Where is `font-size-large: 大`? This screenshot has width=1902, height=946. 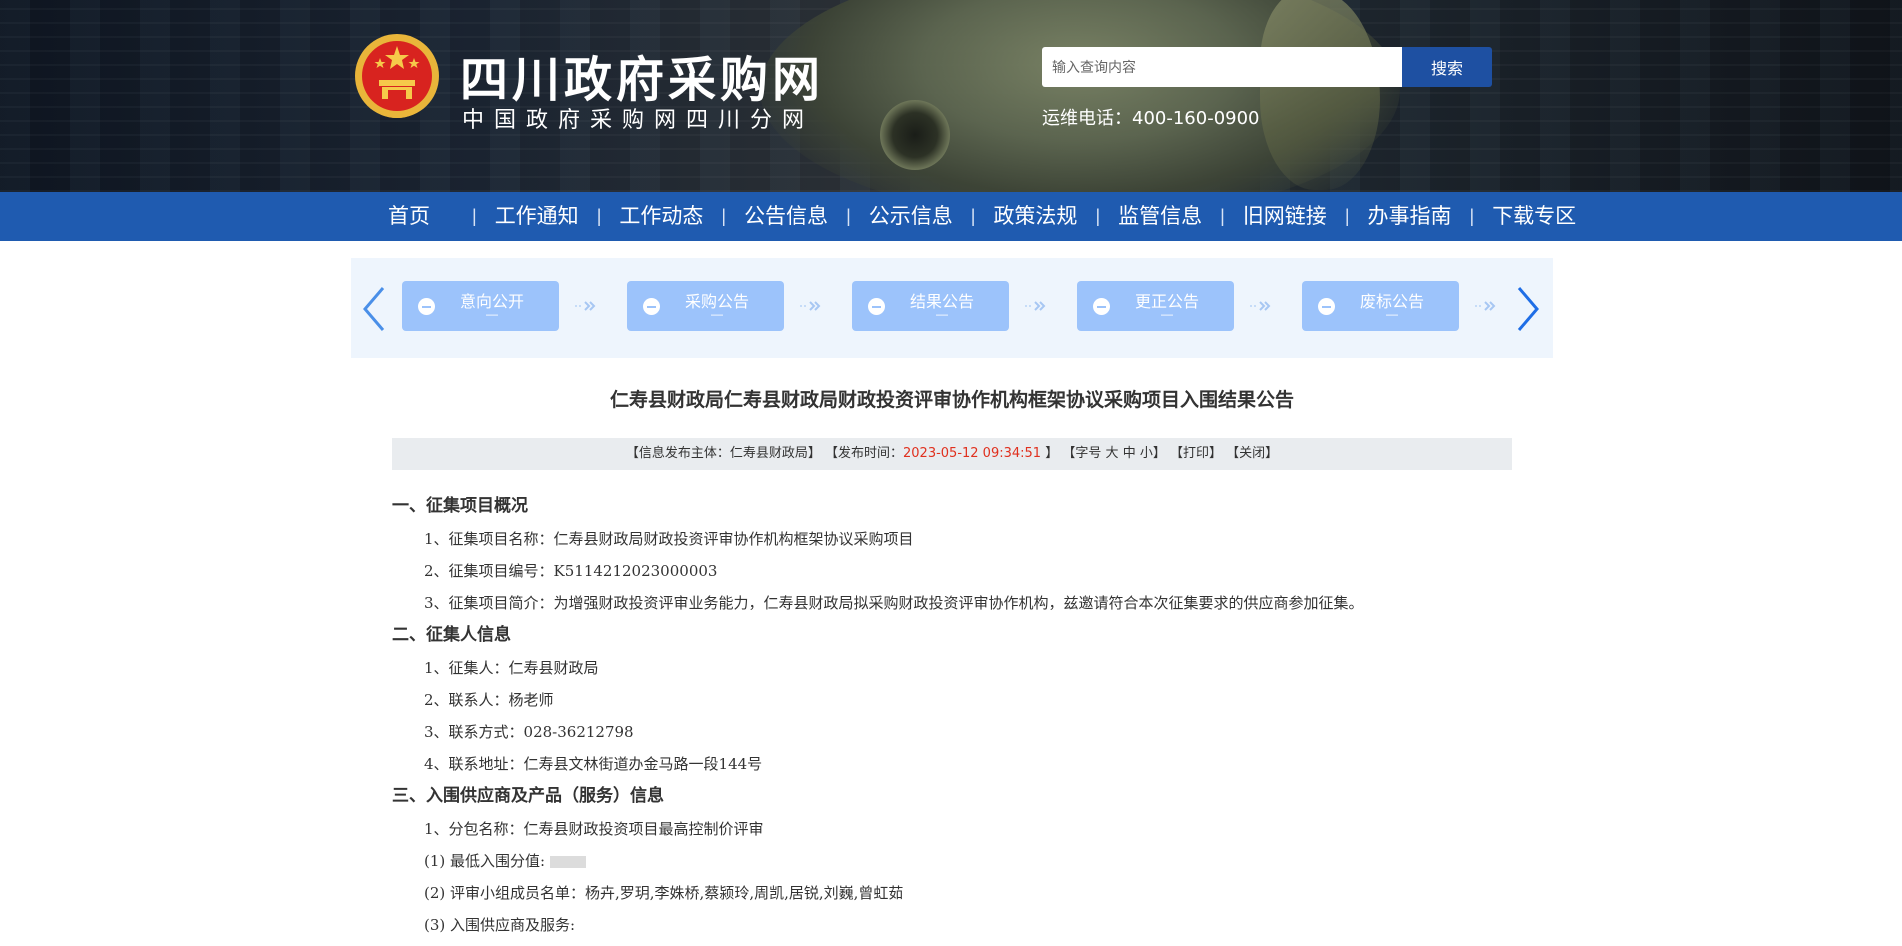 font-size-large: 大 is located at coordinates (1112, 453).